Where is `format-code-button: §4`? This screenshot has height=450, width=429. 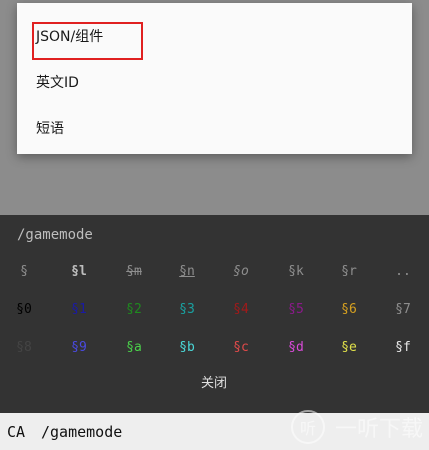 format-code-button: §4 is located at coordinates (241, 310).